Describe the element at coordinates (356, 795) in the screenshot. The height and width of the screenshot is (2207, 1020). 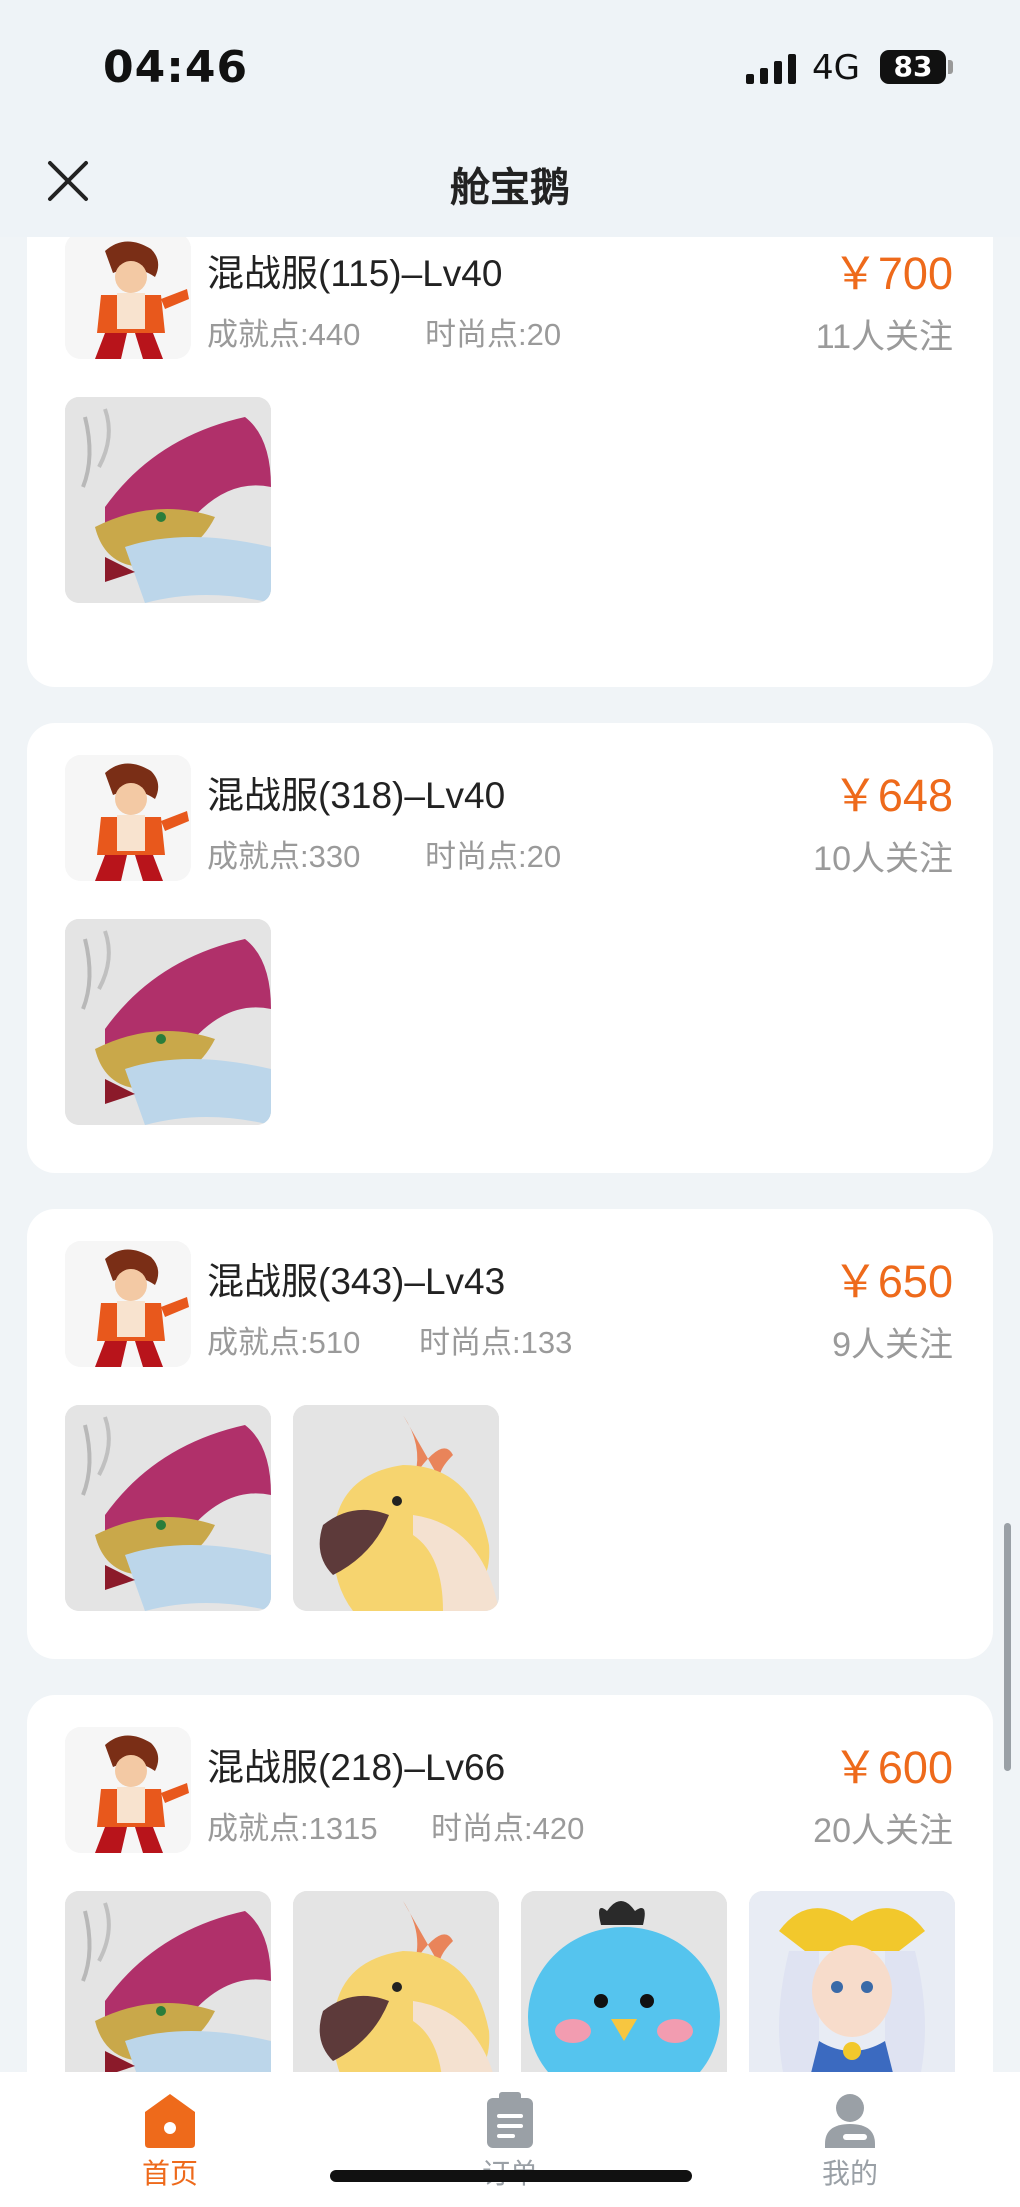
I see `listing-title: 混战服(318)–Lv40` at that location.